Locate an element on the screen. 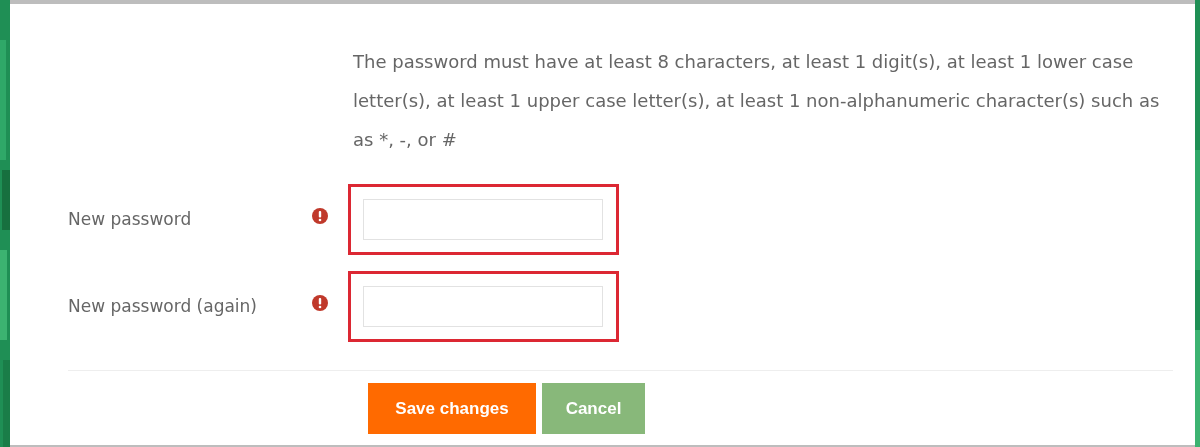  field-label: New password (again) is located at coordinates (163, 306).